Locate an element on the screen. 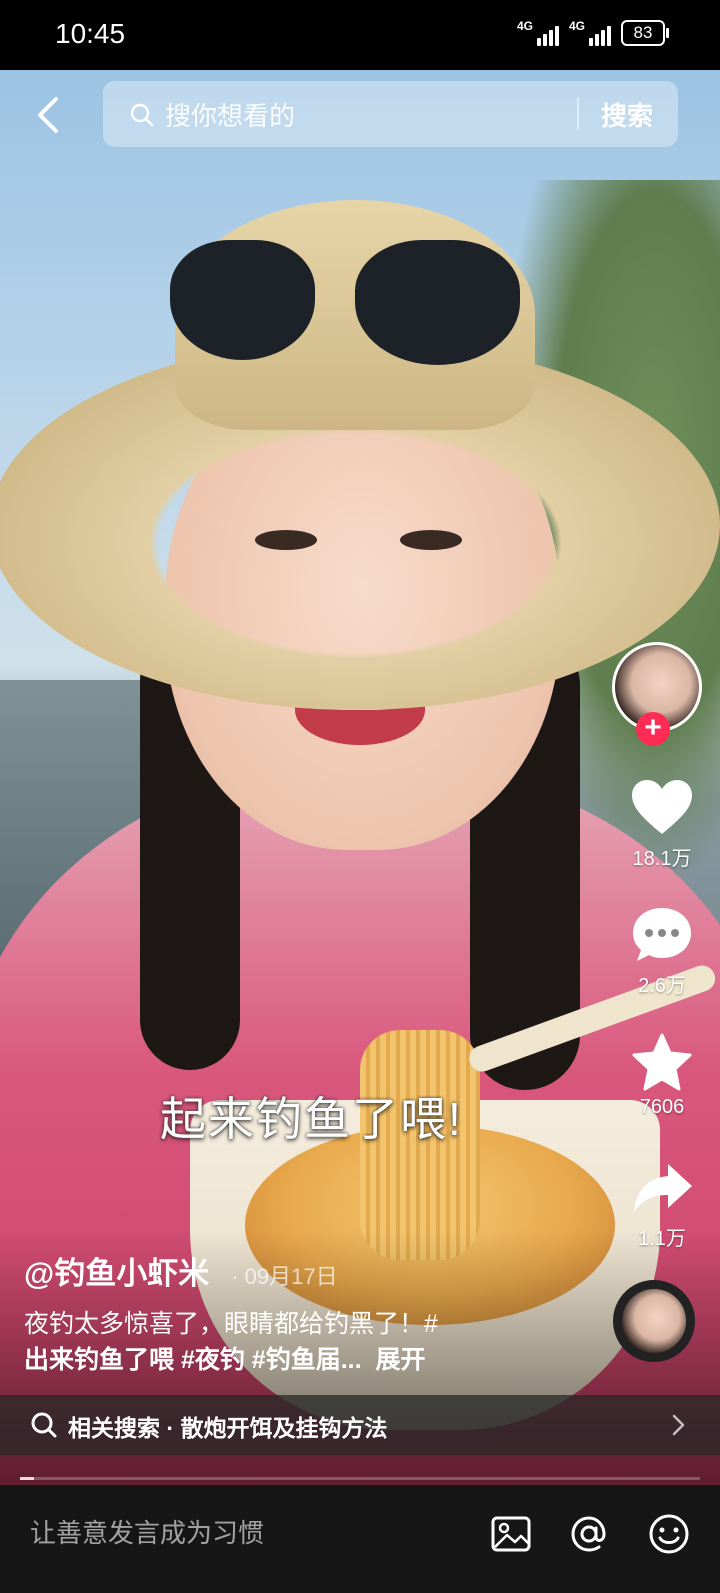 The height and width of the screenshot is (1593, 720). comment-bar: 让善意发言成为习惯 is located at coordinates (360, 1539).